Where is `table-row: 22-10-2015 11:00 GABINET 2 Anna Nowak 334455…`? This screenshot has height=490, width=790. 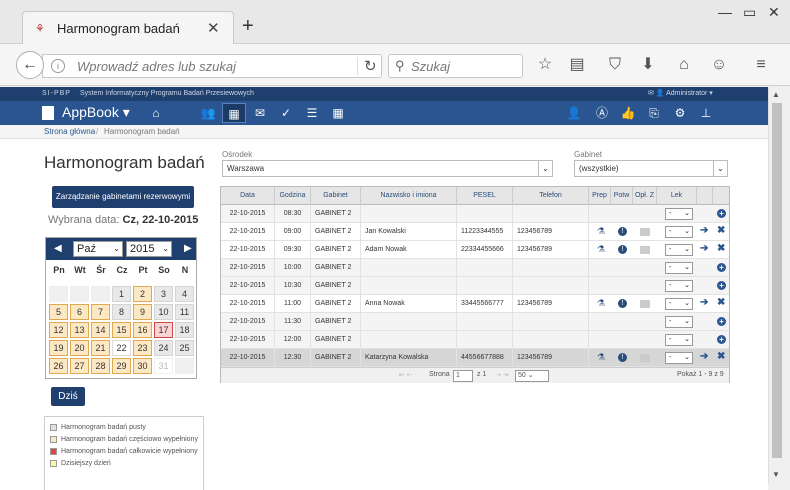
table-row: 22-10-2015 11:00 GABINET 2 Anna Nowak 334455… is located at coordinates (475, 304).